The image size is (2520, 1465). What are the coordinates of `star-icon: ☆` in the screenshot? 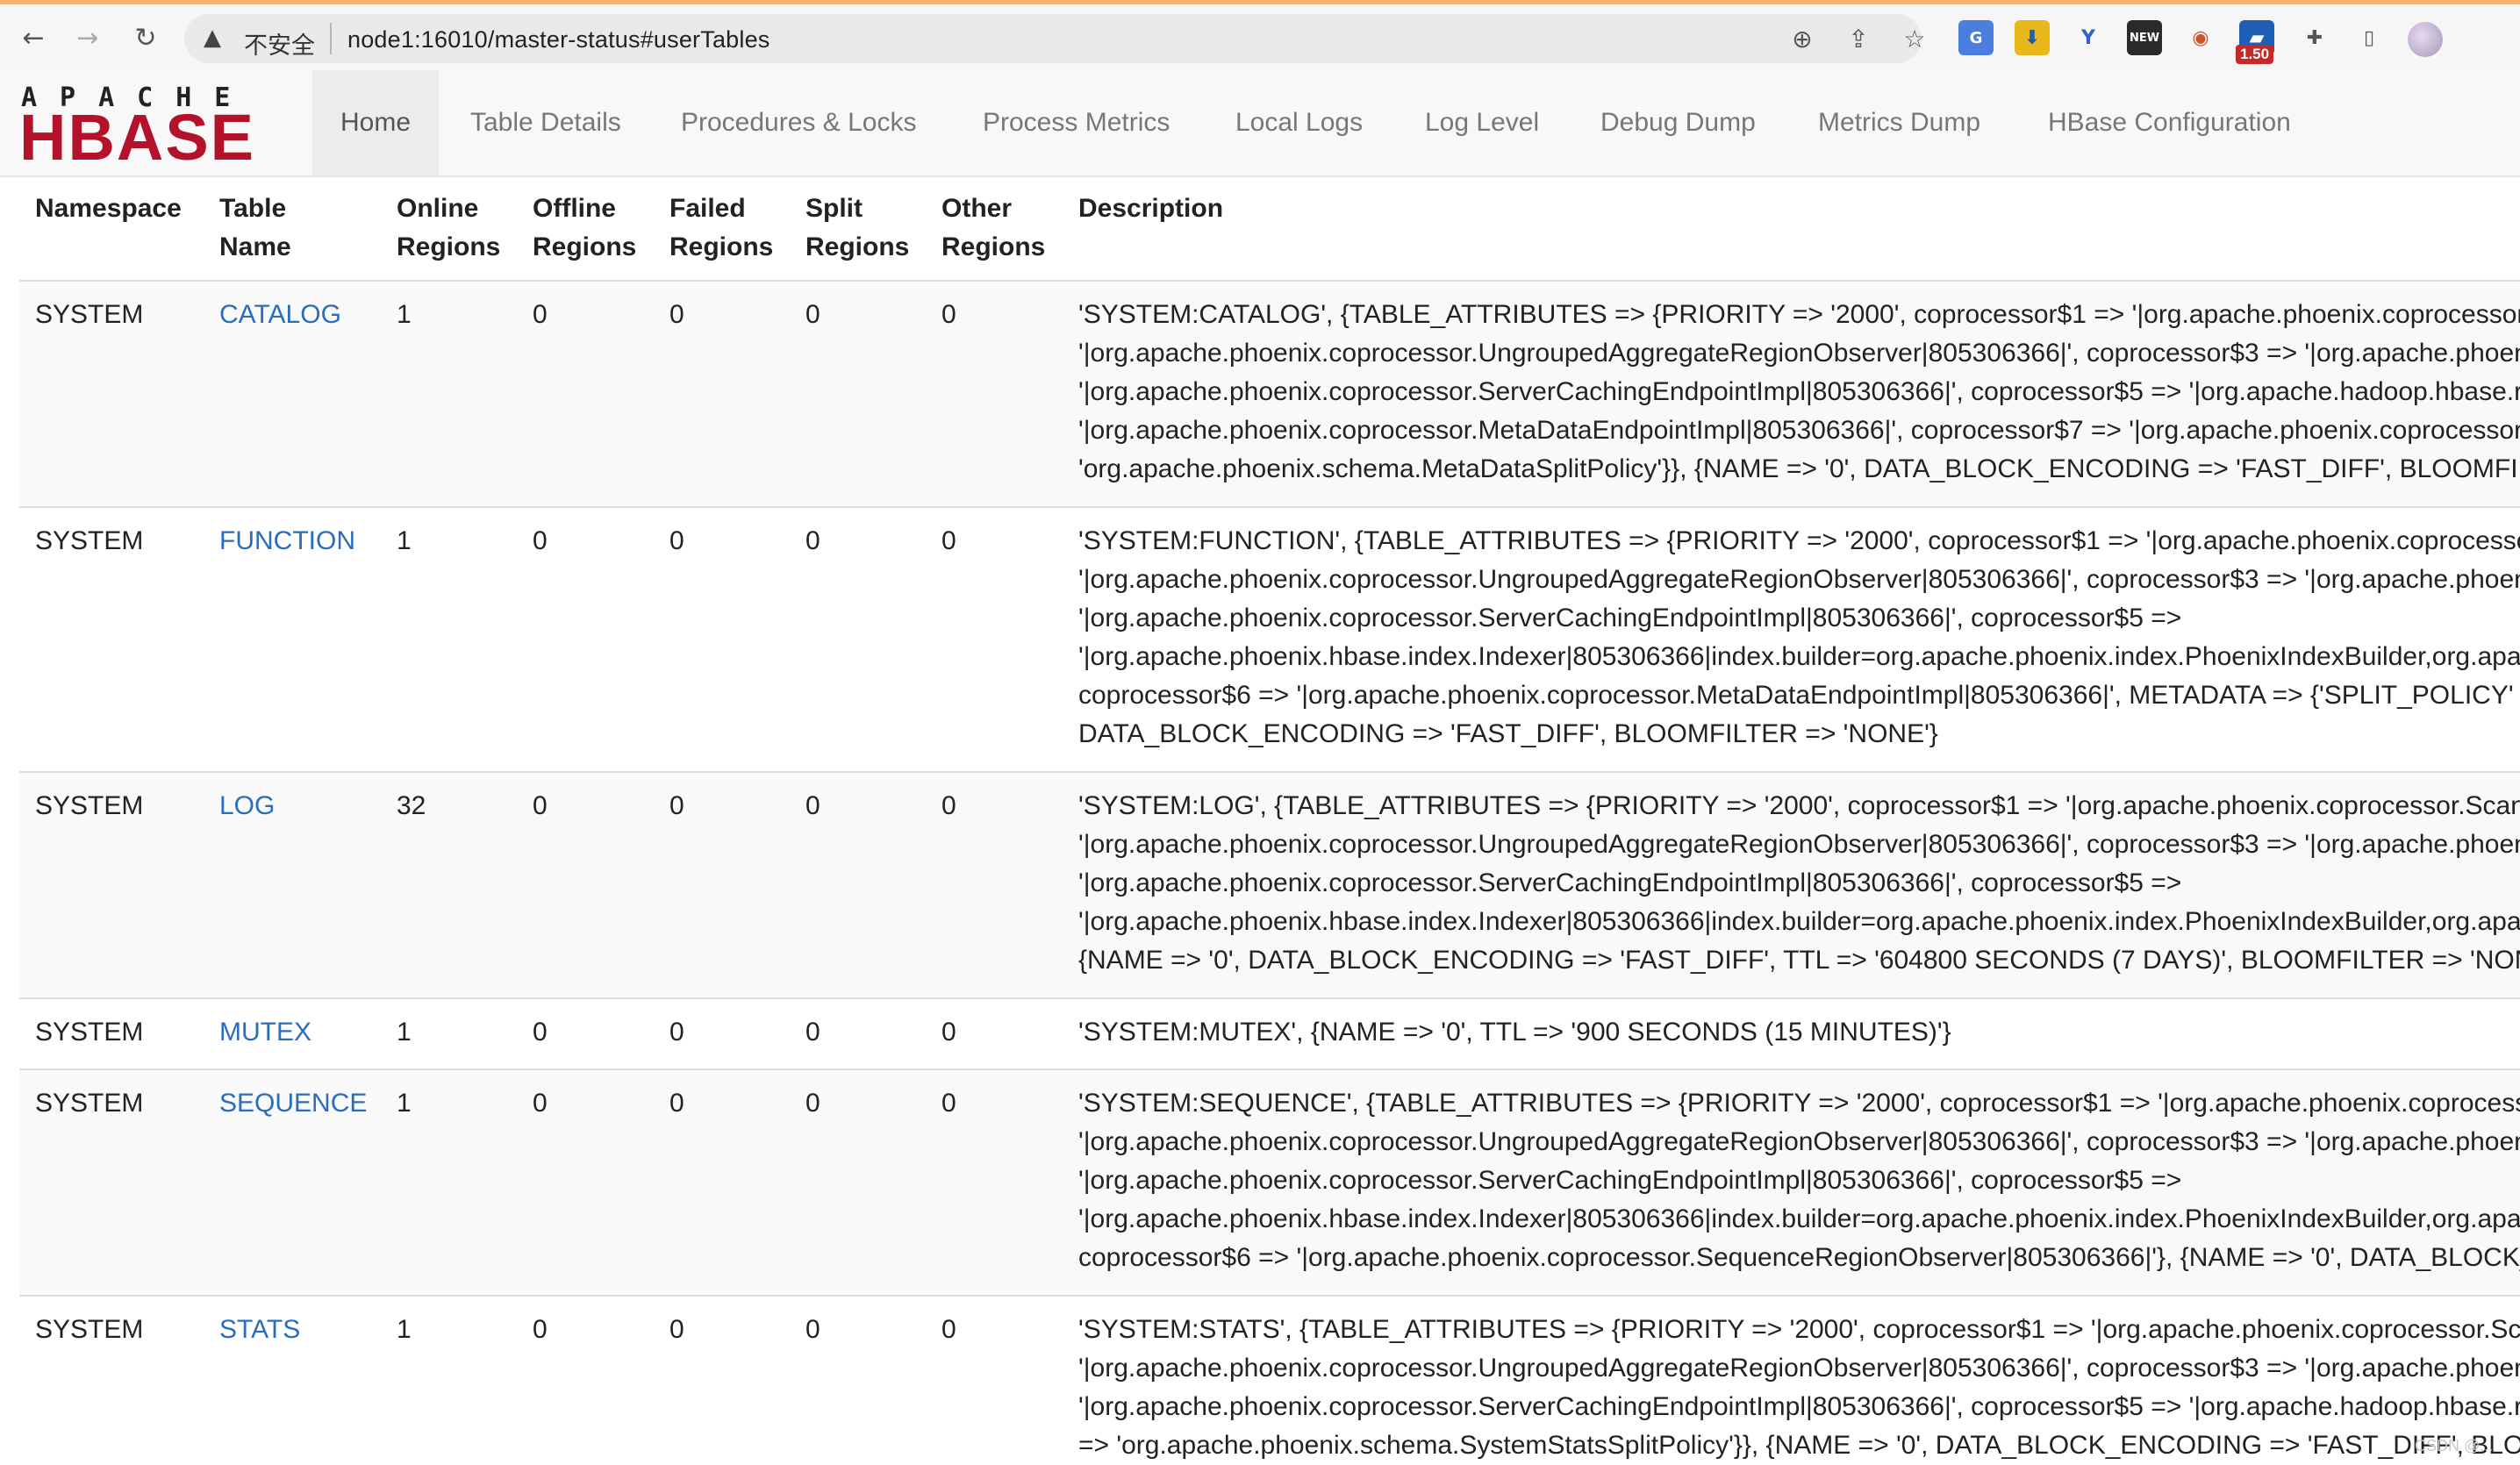 It's located at (1914, 38).